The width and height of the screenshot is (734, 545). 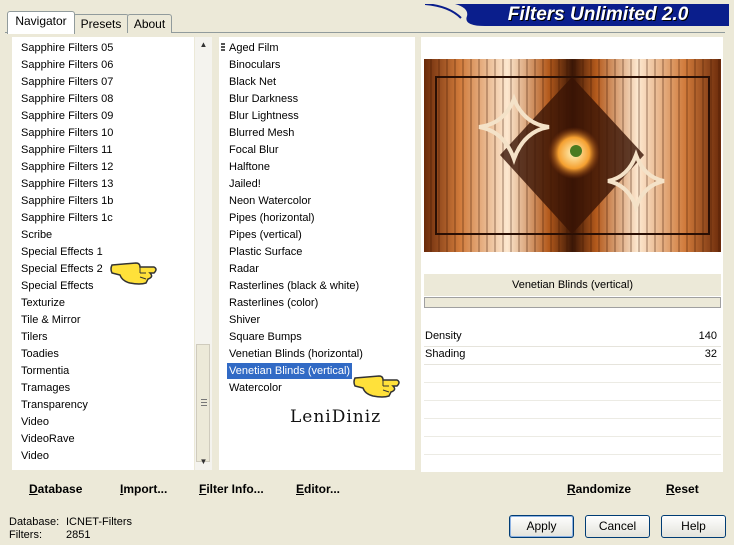 What do you see at coordinates (261, 133) in the screenshot?
I see `filter-item: Blurred Mesh` at bounding box center [261, 133].